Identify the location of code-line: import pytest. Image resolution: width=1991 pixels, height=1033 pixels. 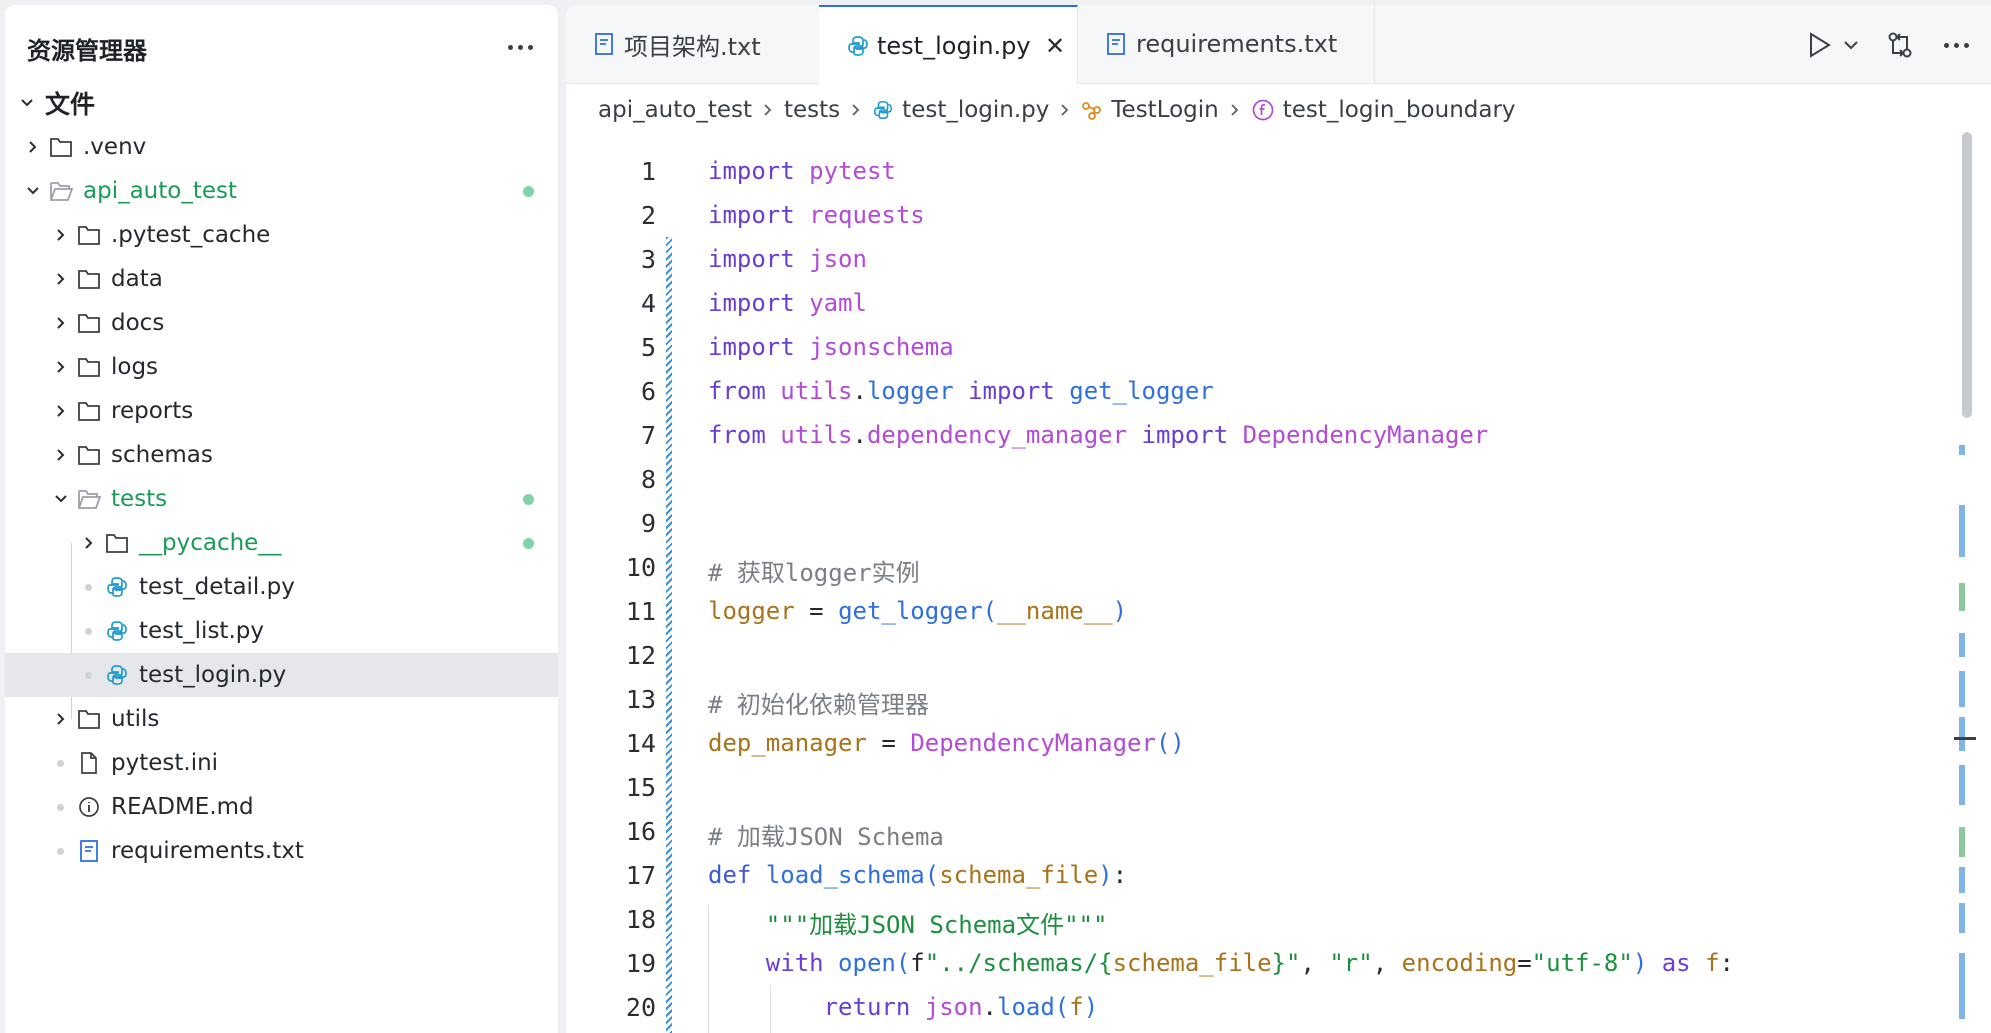
(802, 171).